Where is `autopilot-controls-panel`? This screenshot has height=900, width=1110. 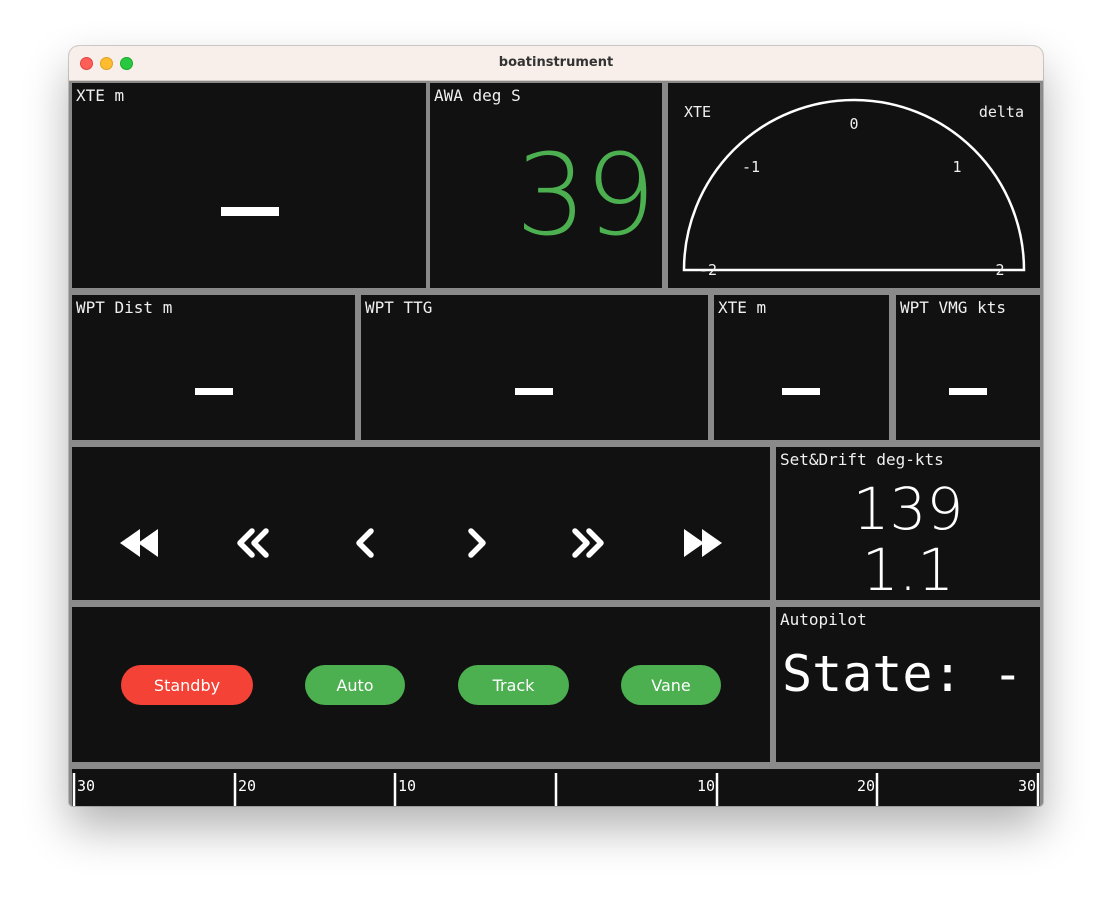
autopilot-controls-panel is located at coordinates (421, 523).